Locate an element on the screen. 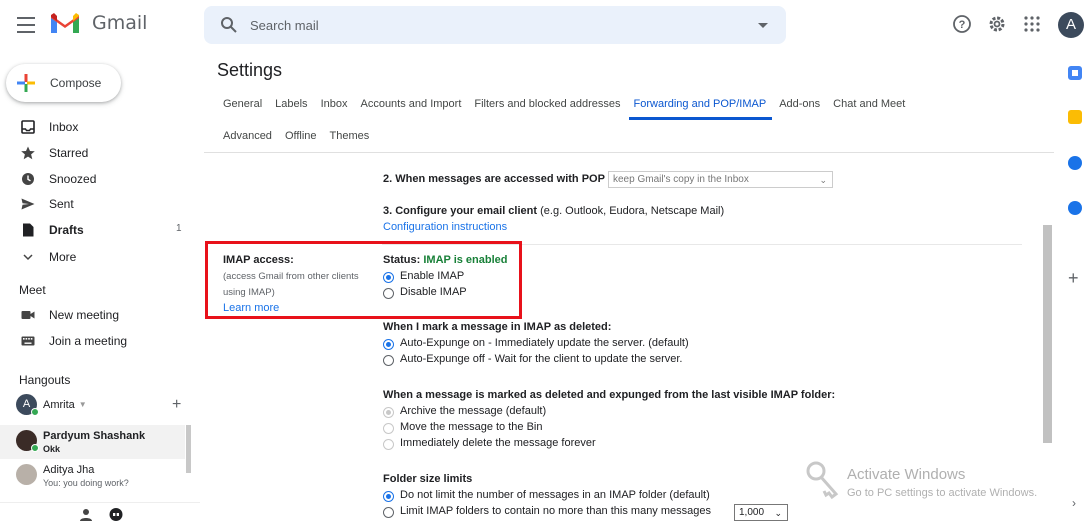 The width and height of the screenshot is (1089, 526). tab-inbox: Inbox is located at coordinates (334, 104).